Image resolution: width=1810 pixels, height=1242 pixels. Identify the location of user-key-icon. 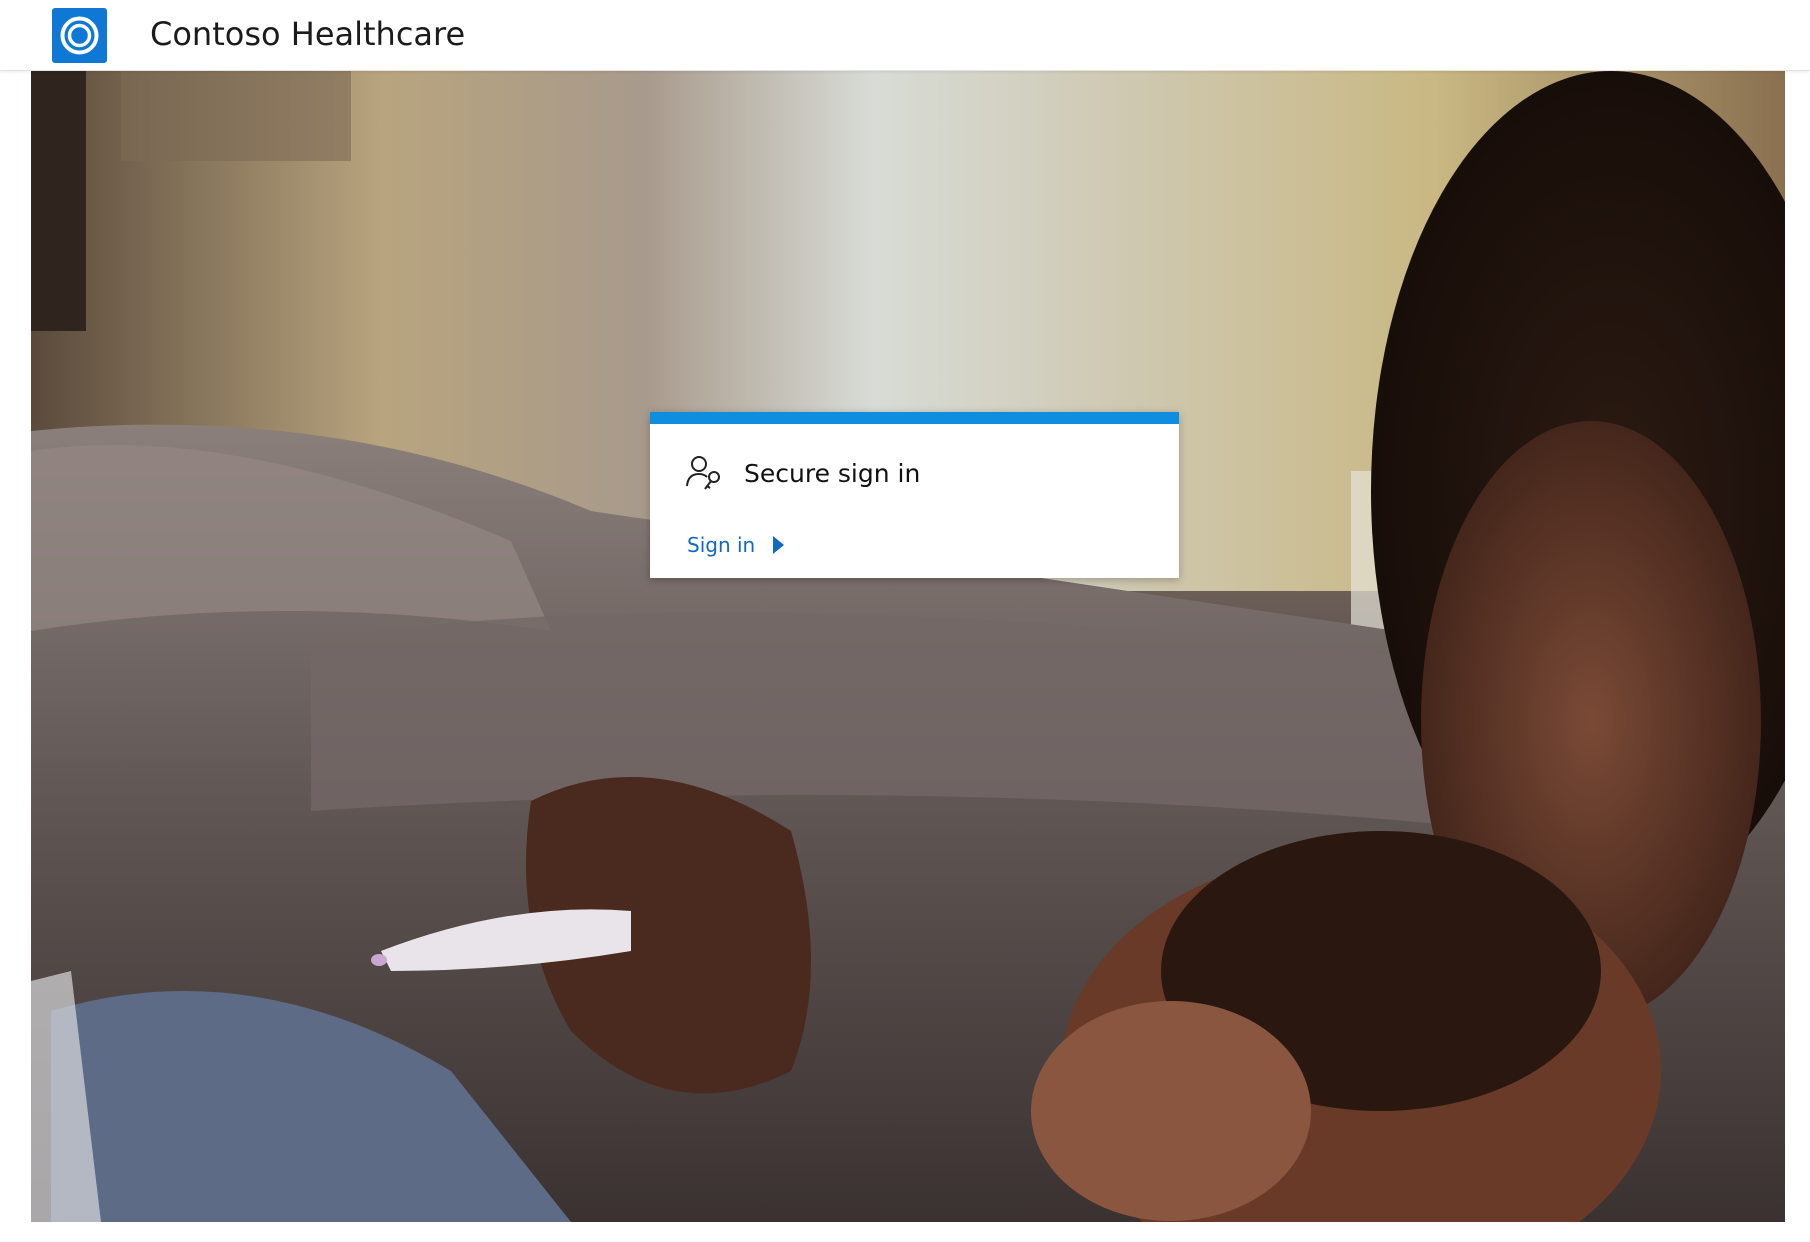
(705, 473).